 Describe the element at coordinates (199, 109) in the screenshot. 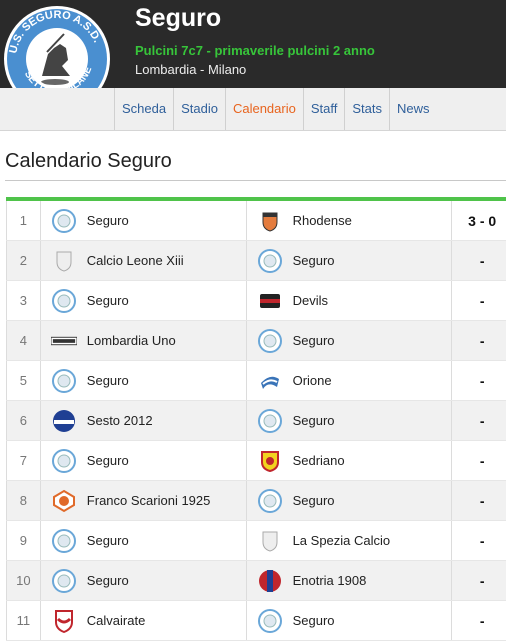

I see `tab-stadio: Stadio` at that location.